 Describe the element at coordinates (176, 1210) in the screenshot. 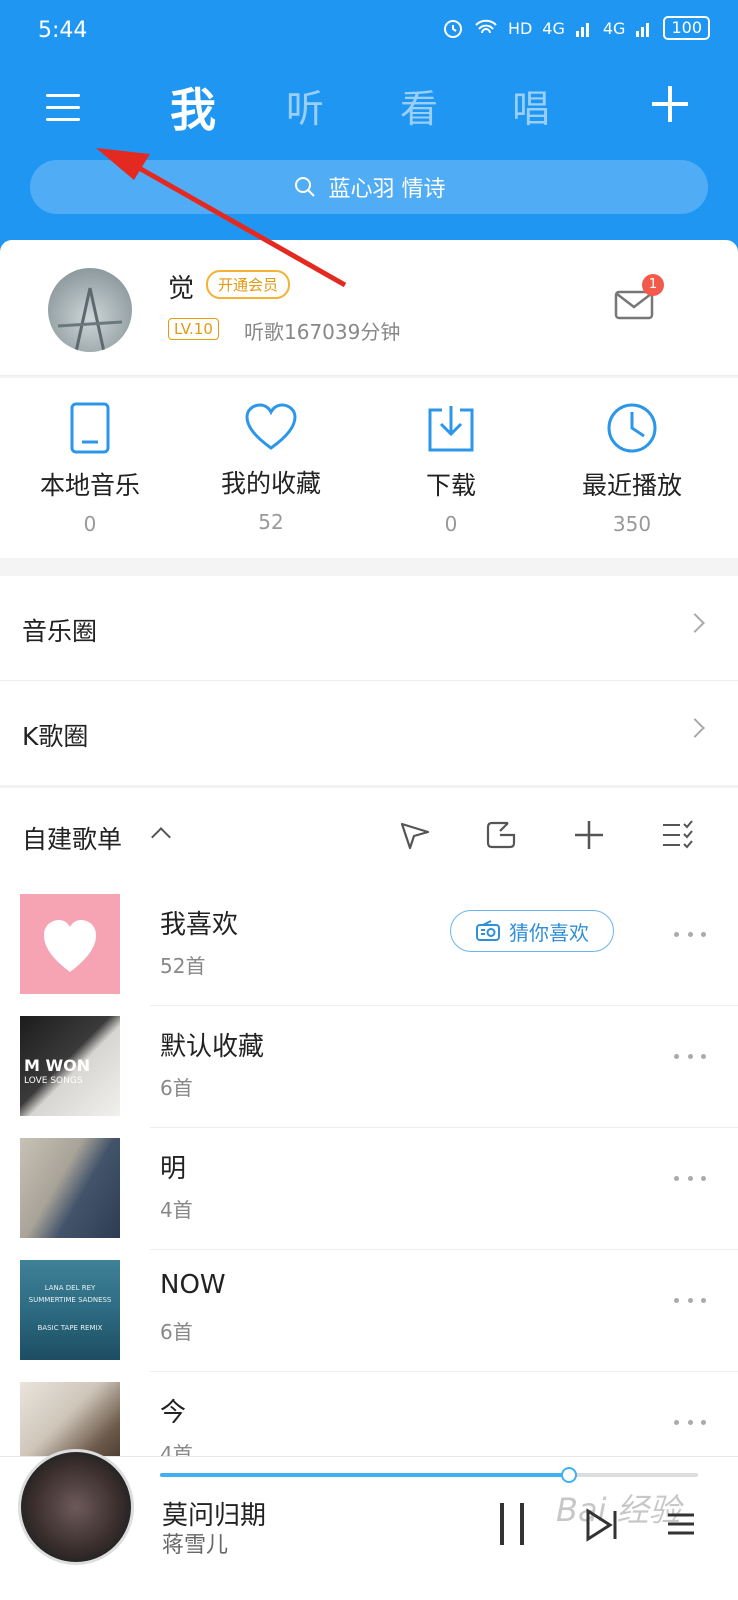

I see `playlist-count: 4首` at that location.